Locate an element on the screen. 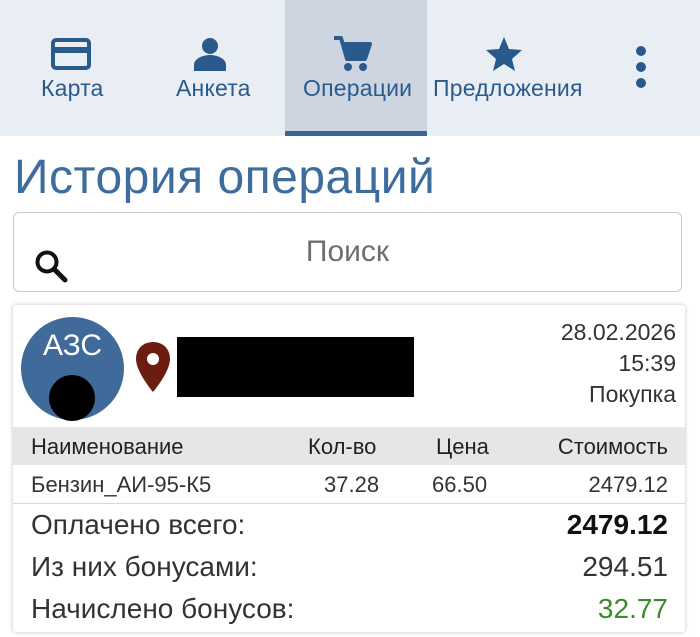  redacted-station-name is located at coordinates (295, 367).